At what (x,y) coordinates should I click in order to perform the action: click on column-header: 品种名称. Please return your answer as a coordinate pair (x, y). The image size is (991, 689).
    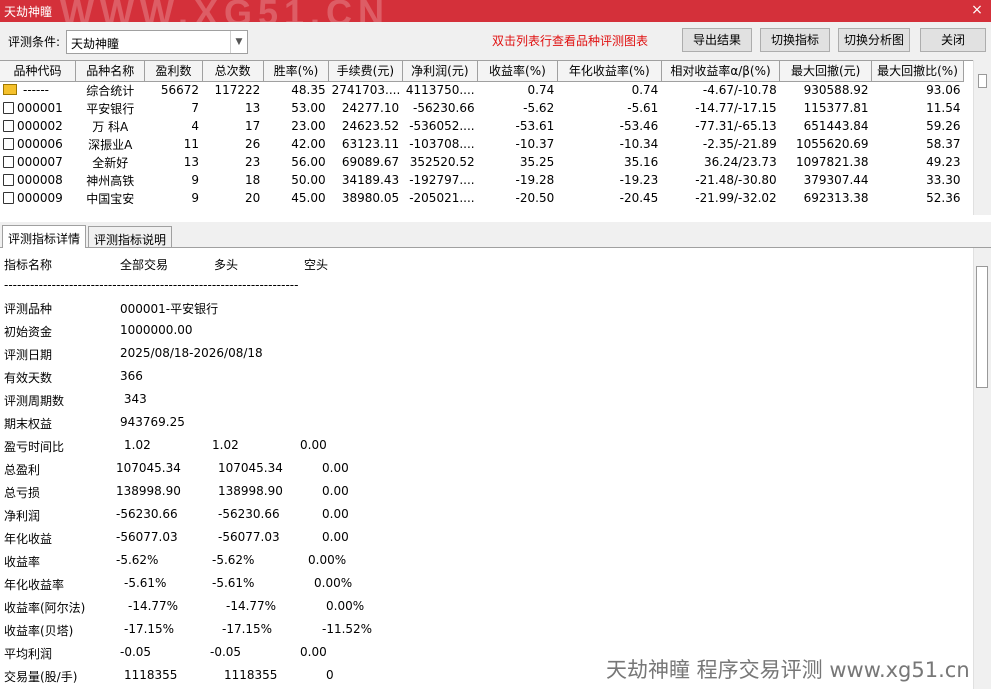
    Looking at the image, I should click on (110, 71).